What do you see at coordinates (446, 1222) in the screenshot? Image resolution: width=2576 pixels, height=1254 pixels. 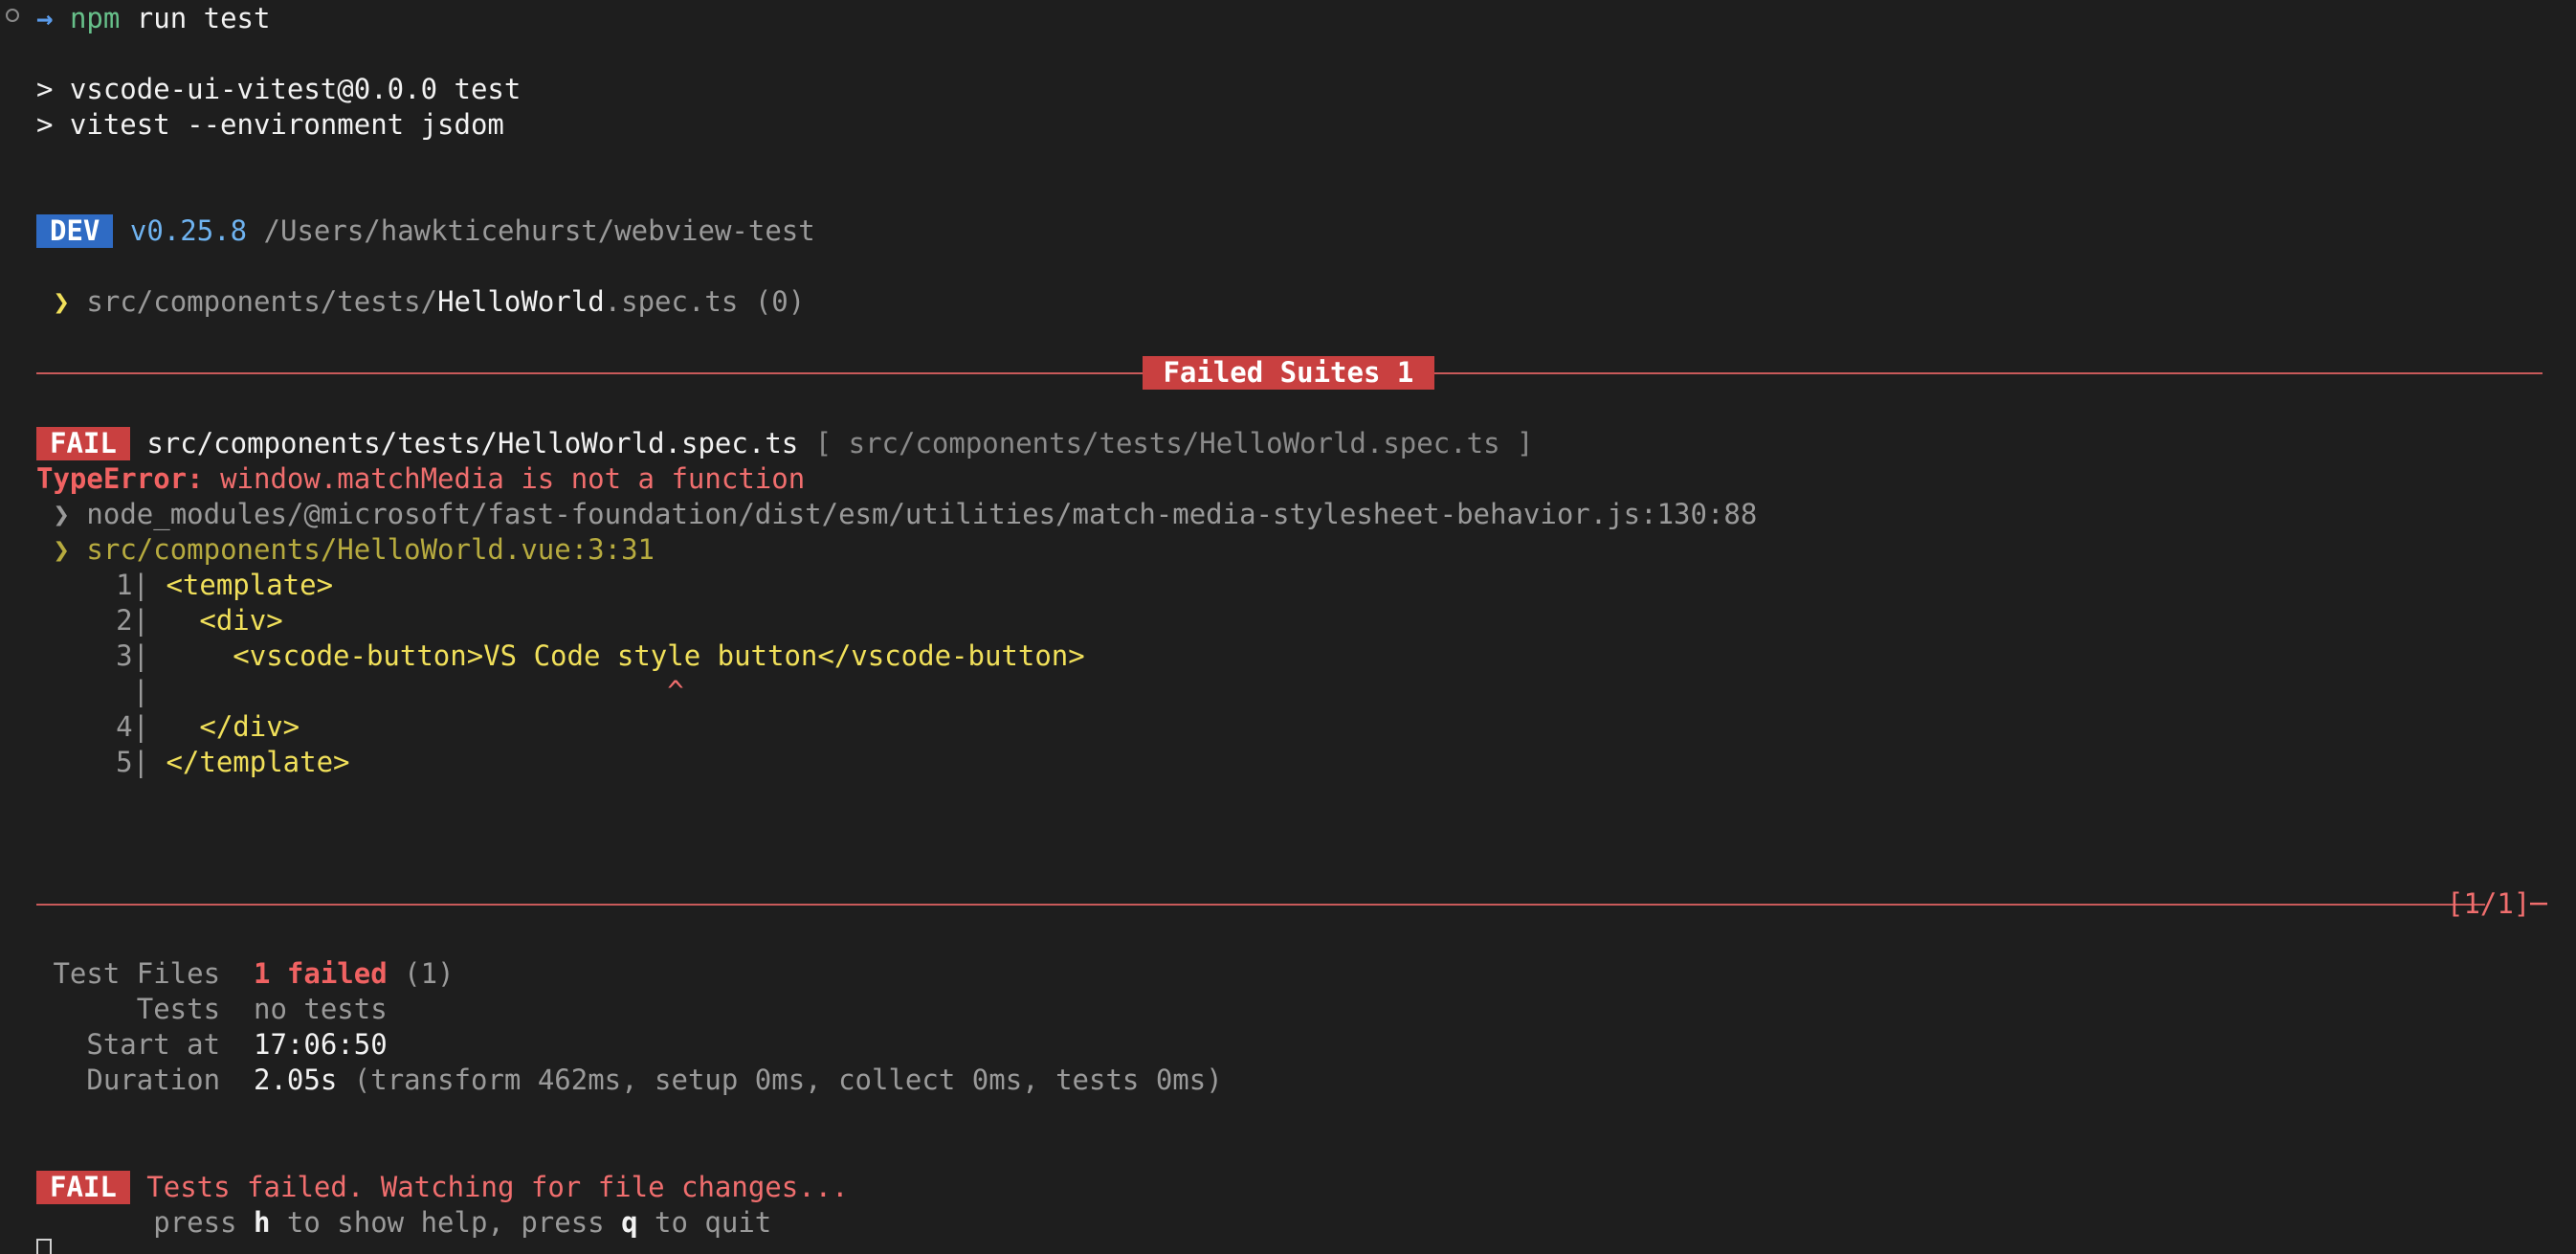 I see `help-mid: to show help, press` at bounding box center [446, 1222].